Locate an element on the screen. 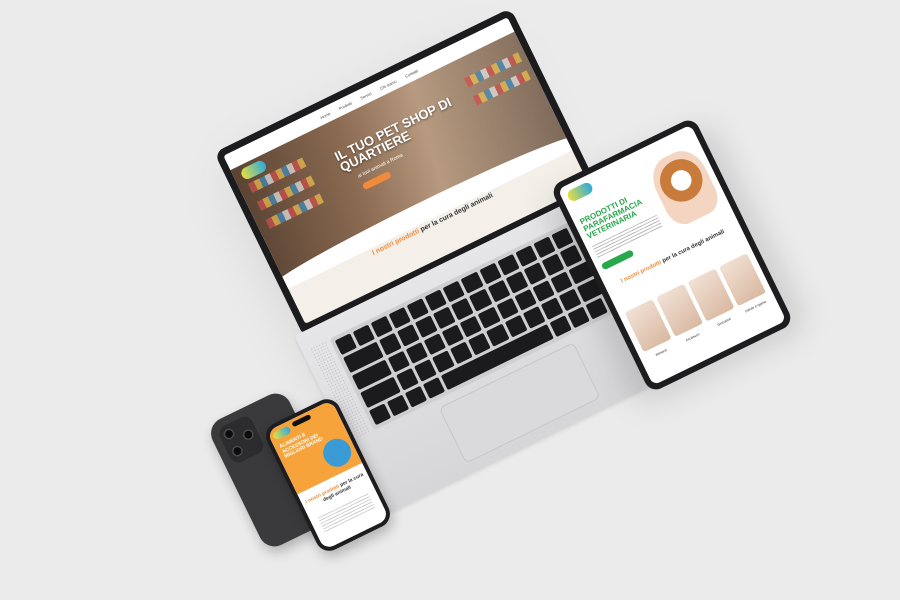  nav-item: Prodotti is located at coordinates (345, 105).